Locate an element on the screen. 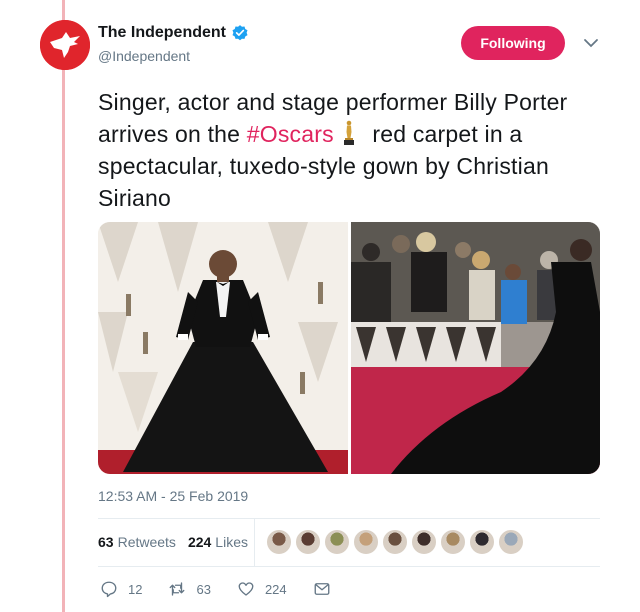 Image resolution: width=640 pixels, height=612 pixels. reply-icon is located at coordinates (109, 589).